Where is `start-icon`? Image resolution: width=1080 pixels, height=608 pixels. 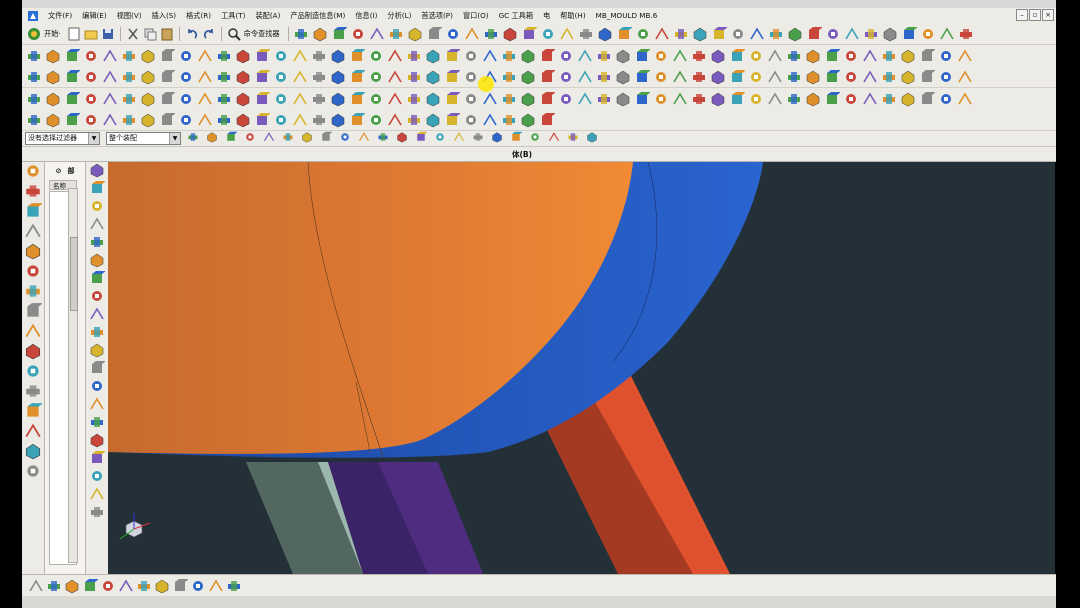 start-icon is located at coordinates (34, 34).